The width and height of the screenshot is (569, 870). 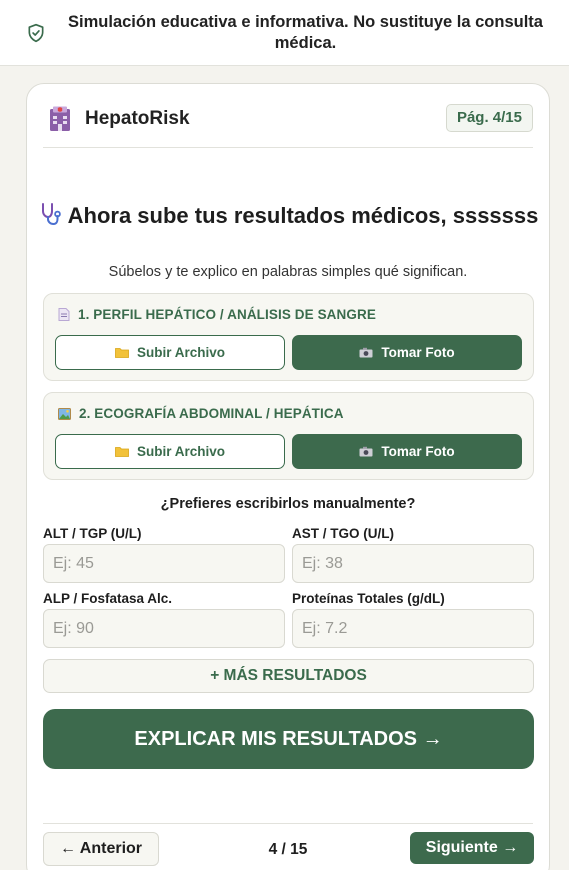 I want to click on header-divider, so click(x=288, y=147).